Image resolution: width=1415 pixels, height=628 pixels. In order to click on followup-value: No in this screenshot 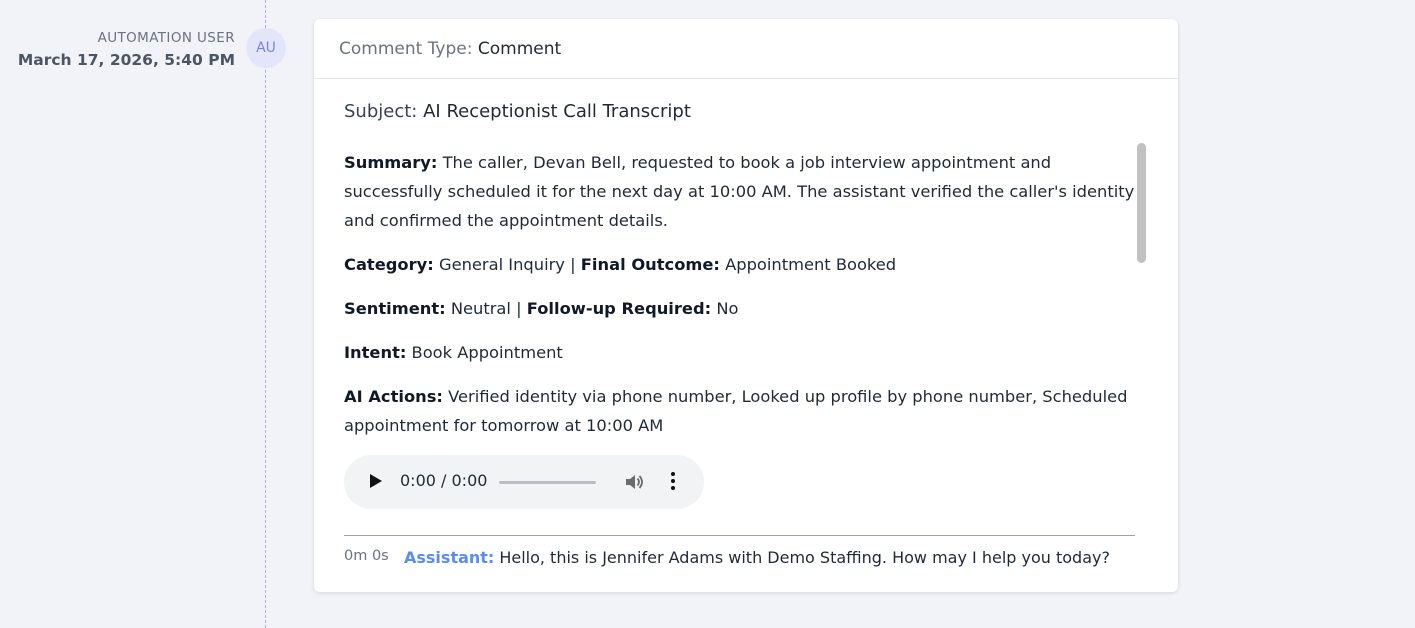, I will do `click(727, 308)`.